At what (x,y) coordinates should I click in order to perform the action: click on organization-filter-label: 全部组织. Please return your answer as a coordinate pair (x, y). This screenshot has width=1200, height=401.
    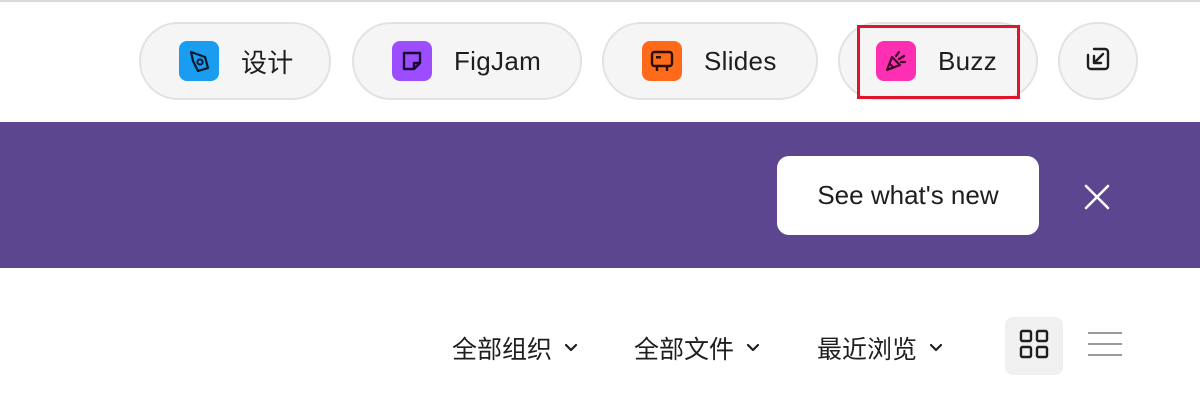
    Looking at the image, I should click on (502, 349).